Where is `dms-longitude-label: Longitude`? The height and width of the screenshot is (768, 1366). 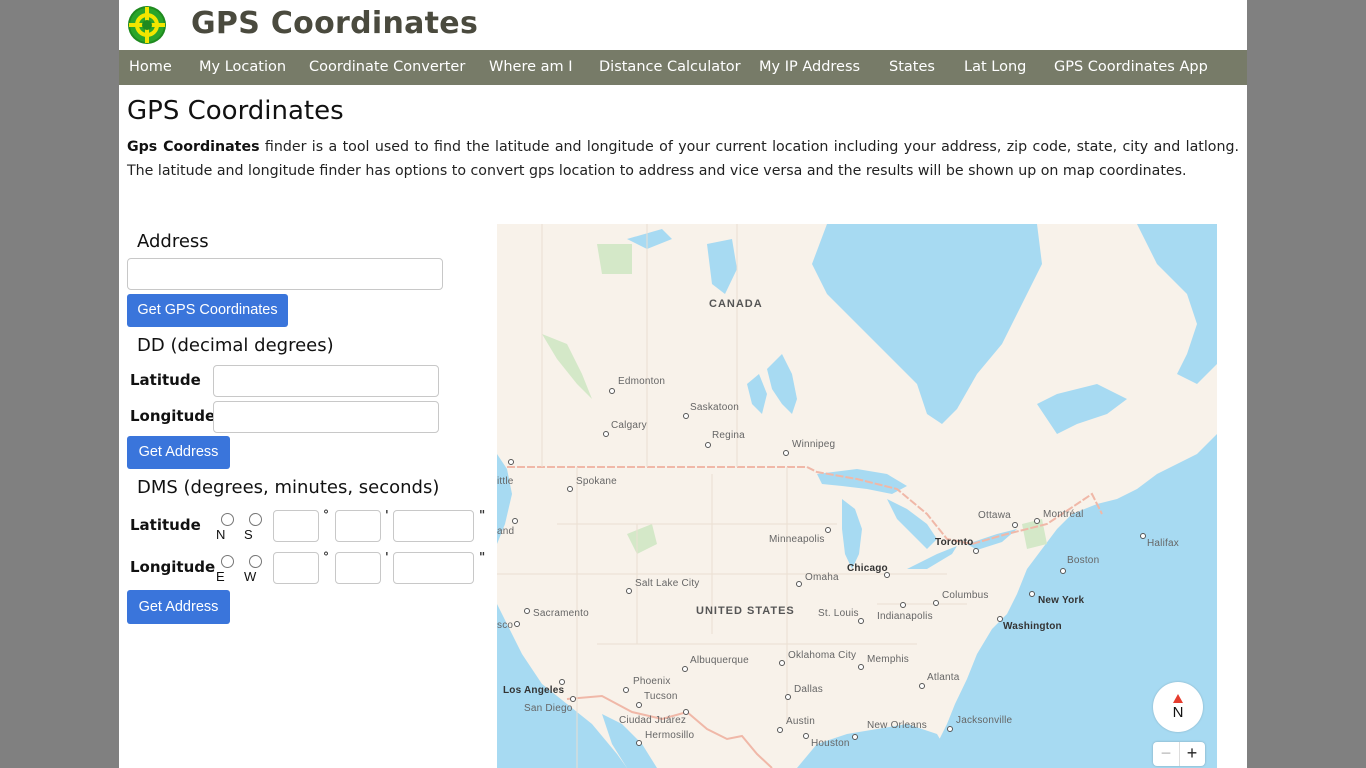
dms-longitude-label: Longitude is located at coordinates (173, 567).